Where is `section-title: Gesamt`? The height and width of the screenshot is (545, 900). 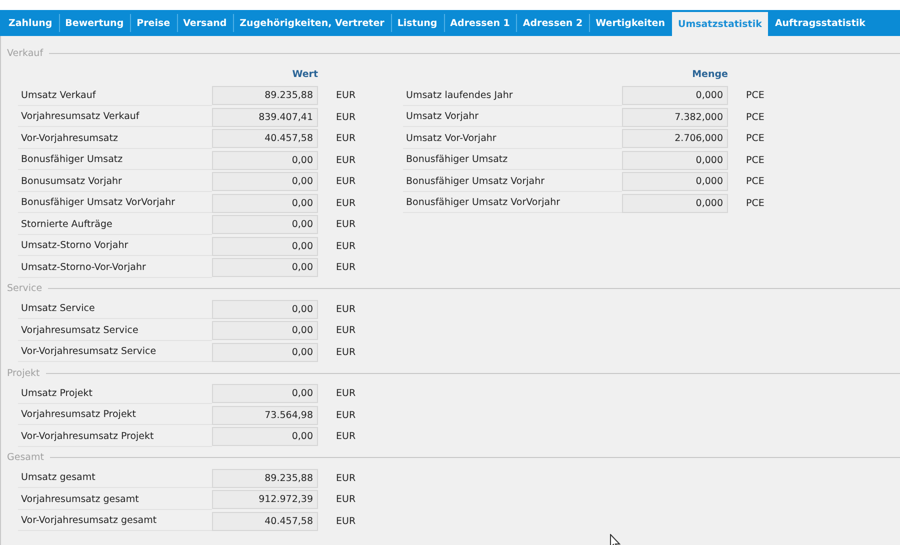 section-title: Gesamt is located at coordinates (25, 457).